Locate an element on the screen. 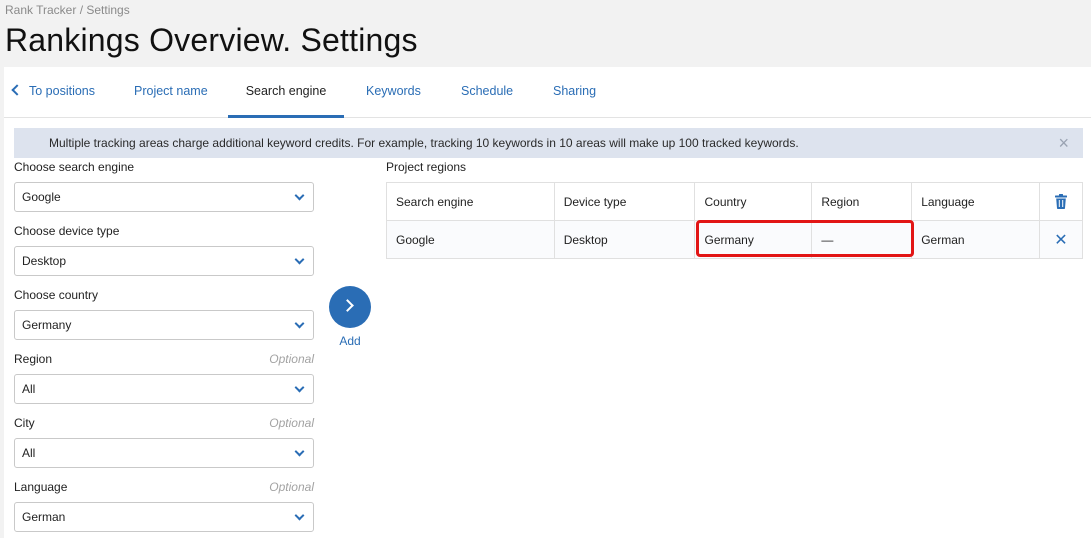 This screenshot has height=538, width=1091. table-row: Google Desktop Germany — German ✕ is located at coordinates (734, 239).